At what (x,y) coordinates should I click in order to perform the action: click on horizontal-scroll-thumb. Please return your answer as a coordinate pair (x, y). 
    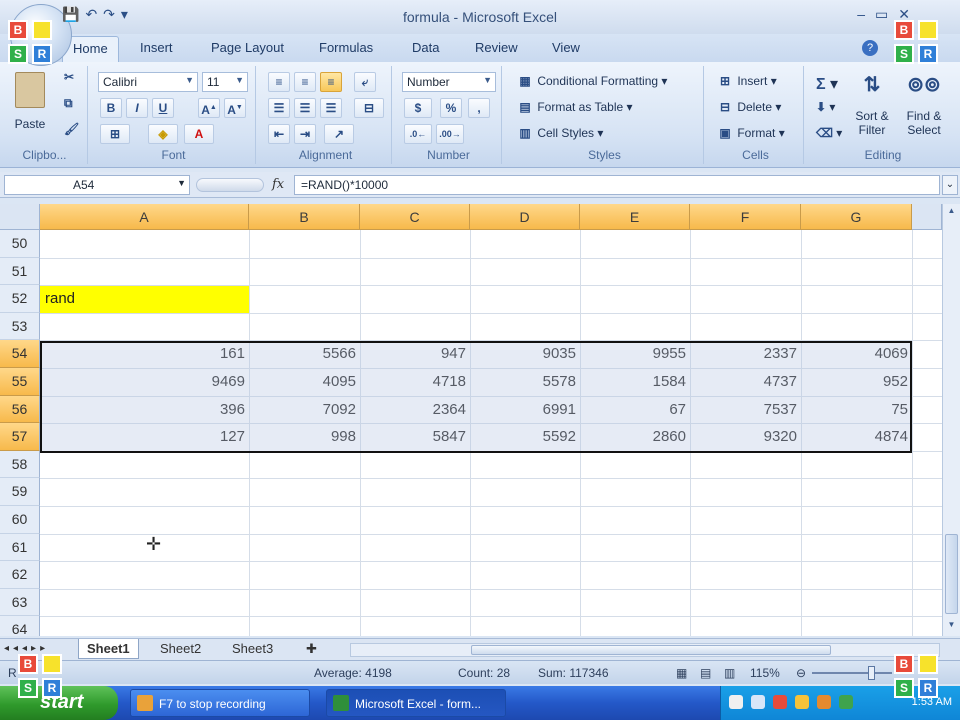
    Looking at the image, I should click on (651, 650).